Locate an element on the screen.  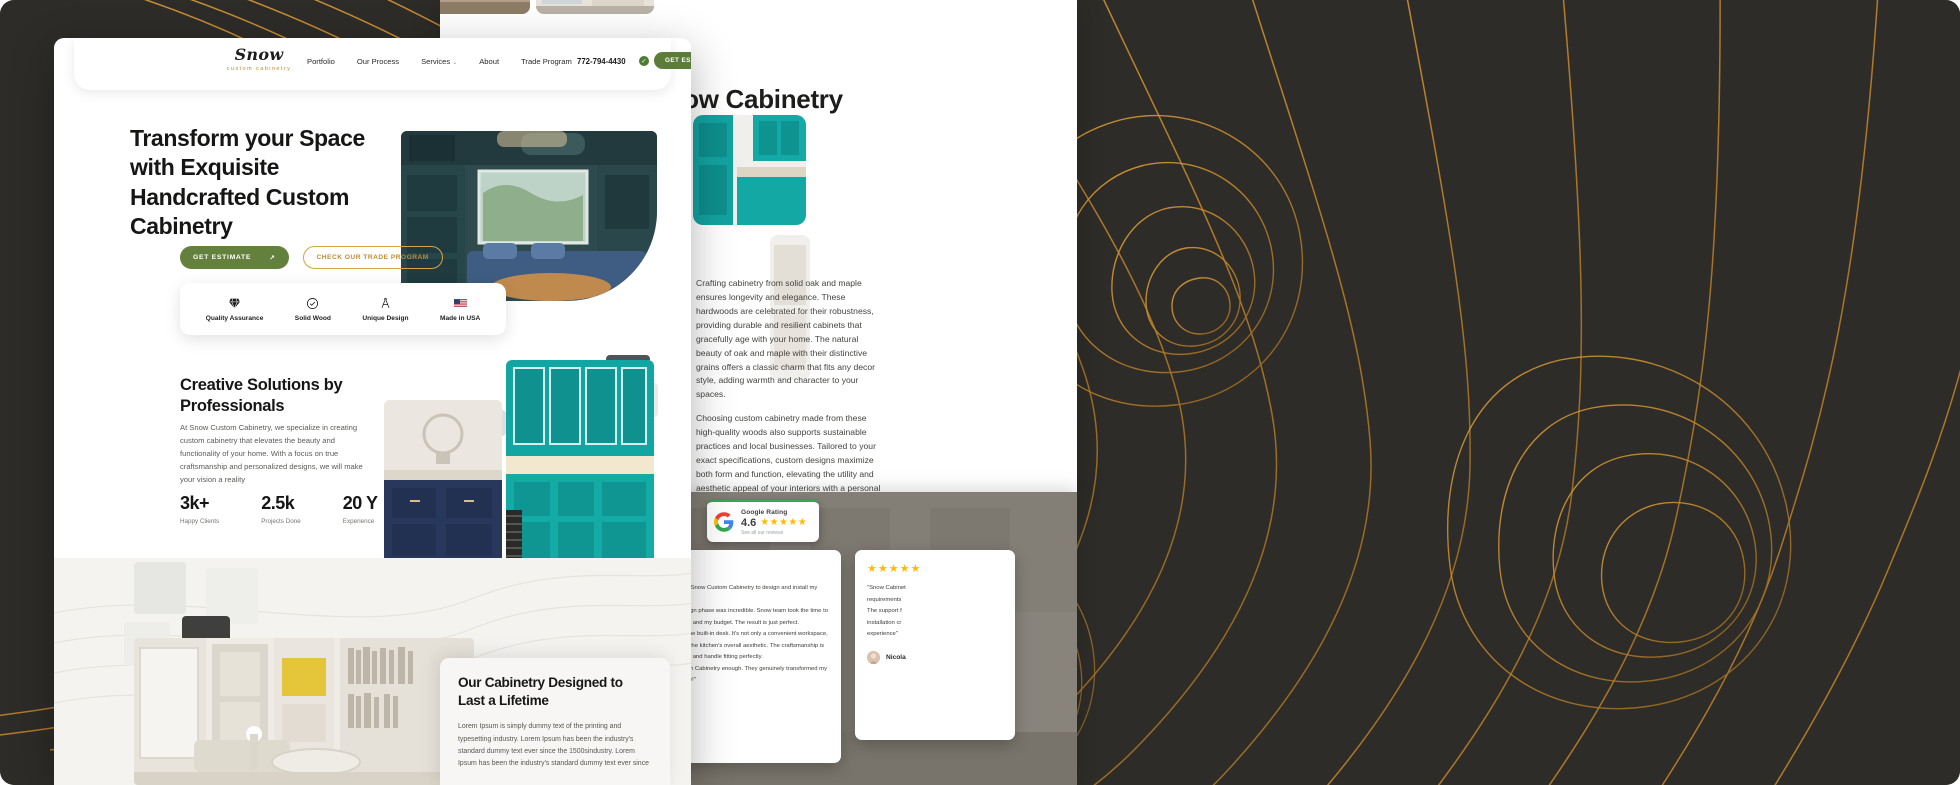
google-rating-stars: ★★★★★ is located at coordinates (784, 522).